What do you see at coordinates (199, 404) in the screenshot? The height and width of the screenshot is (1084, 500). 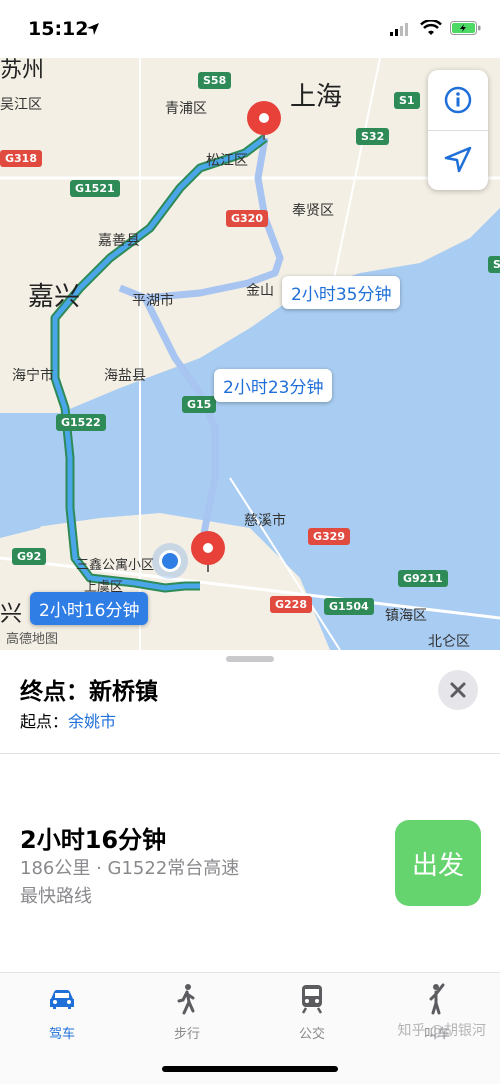 I see `highway-shield: G15` at bounding box center [199, 404].